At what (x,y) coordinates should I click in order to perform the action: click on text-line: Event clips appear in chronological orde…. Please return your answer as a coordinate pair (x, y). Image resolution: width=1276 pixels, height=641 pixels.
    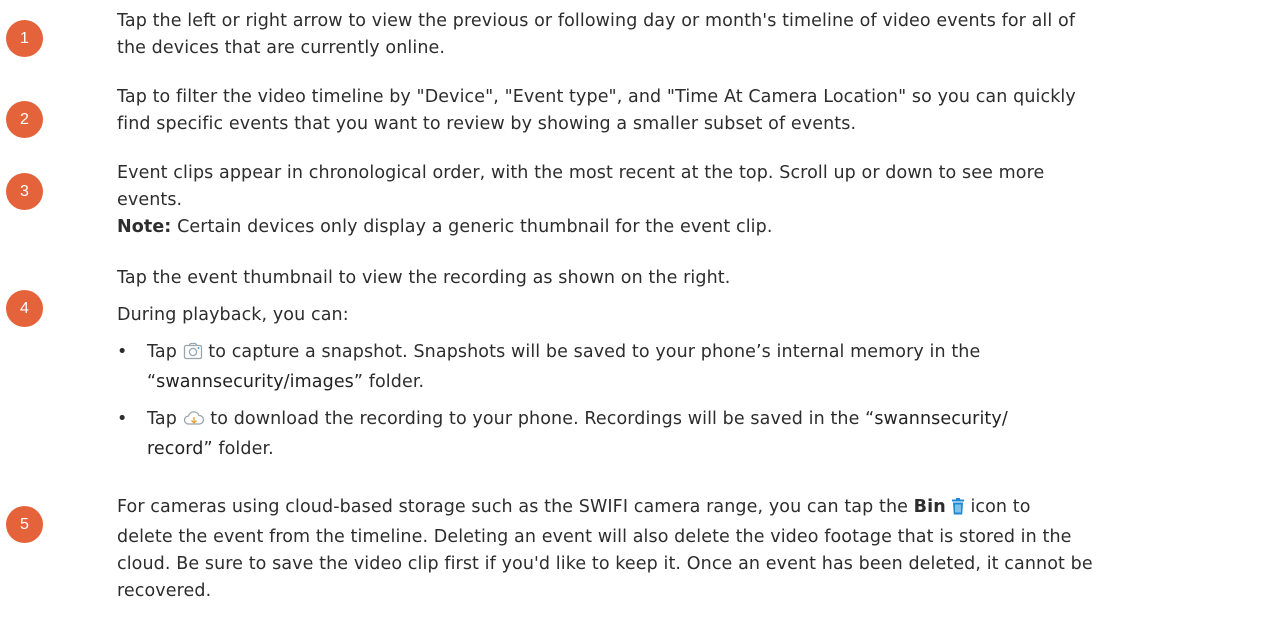
    Looking at the image, I should click on (581, 173).